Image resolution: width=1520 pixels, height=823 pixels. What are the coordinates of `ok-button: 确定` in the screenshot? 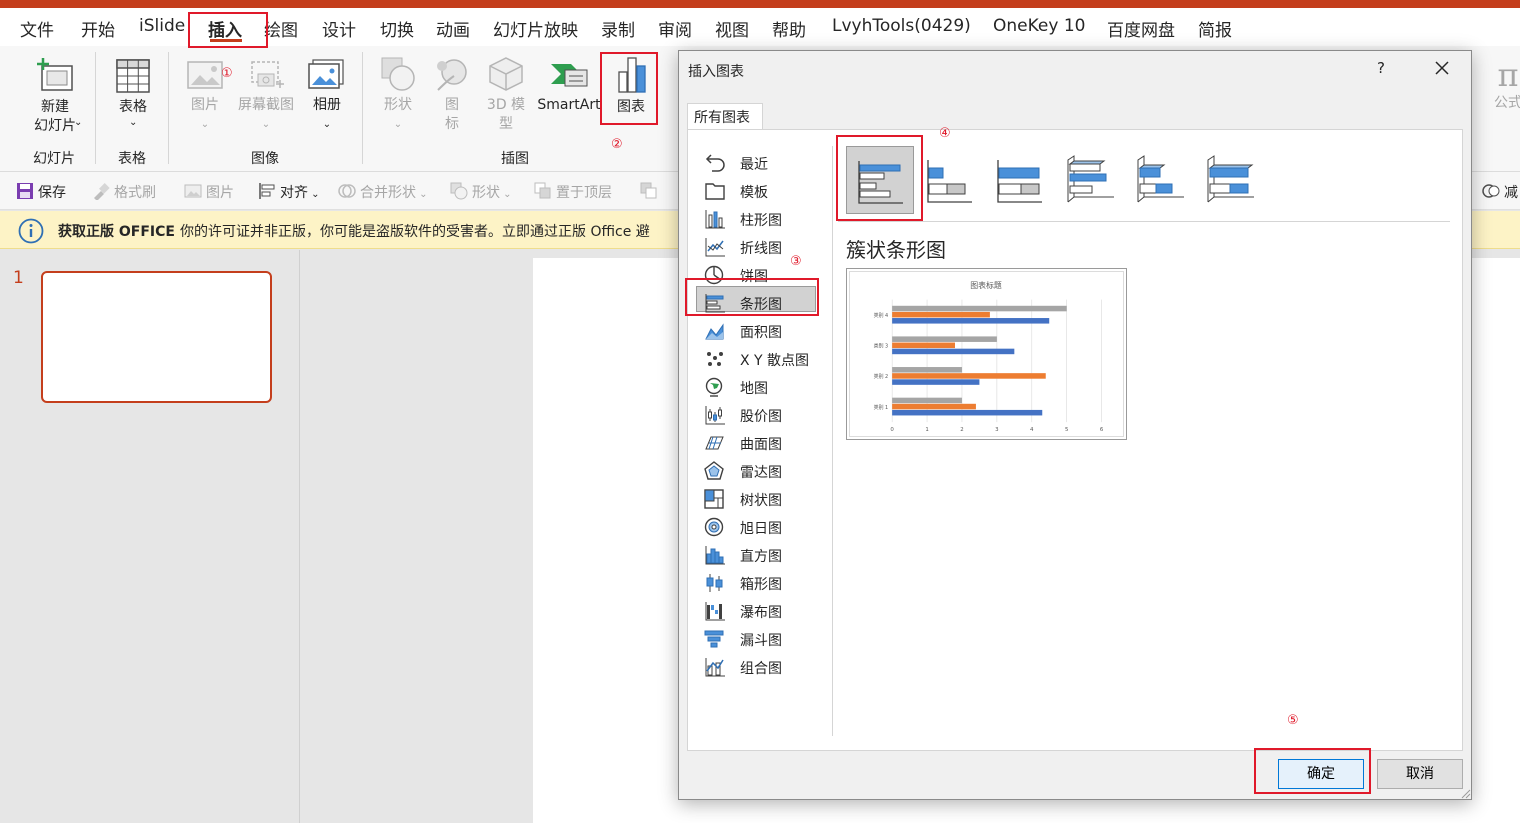 It's located at (1321, 774).